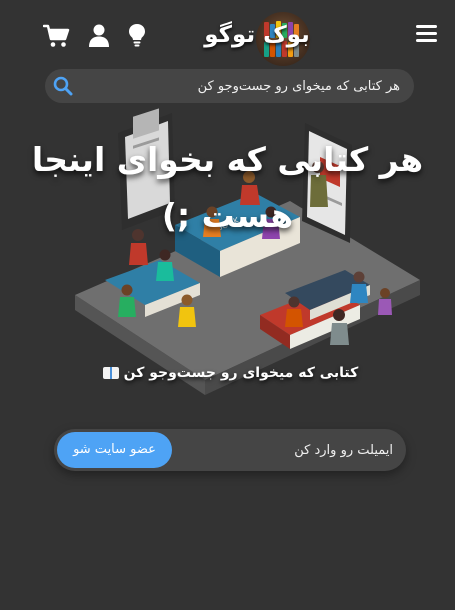 The width and height of the screenshot is (455, 610). Describe the element at coordinates (64, 86) in the screenshot. I see `search-icon` at that location.